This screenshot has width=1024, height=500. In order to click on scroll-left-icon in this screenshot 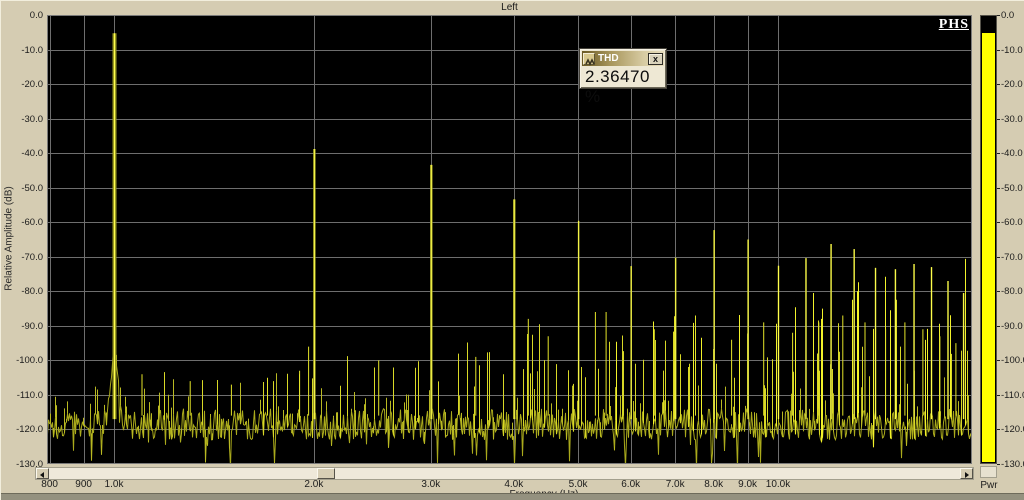, I will do `click(42, 474)`.